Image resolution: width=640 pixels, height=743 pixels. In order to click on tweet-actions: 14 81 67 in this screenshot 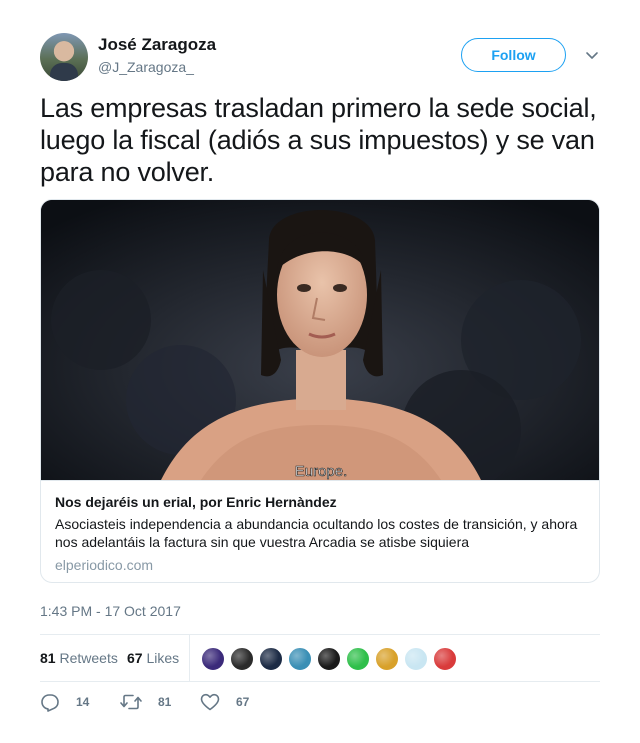, I will do `click(320, 704)`.